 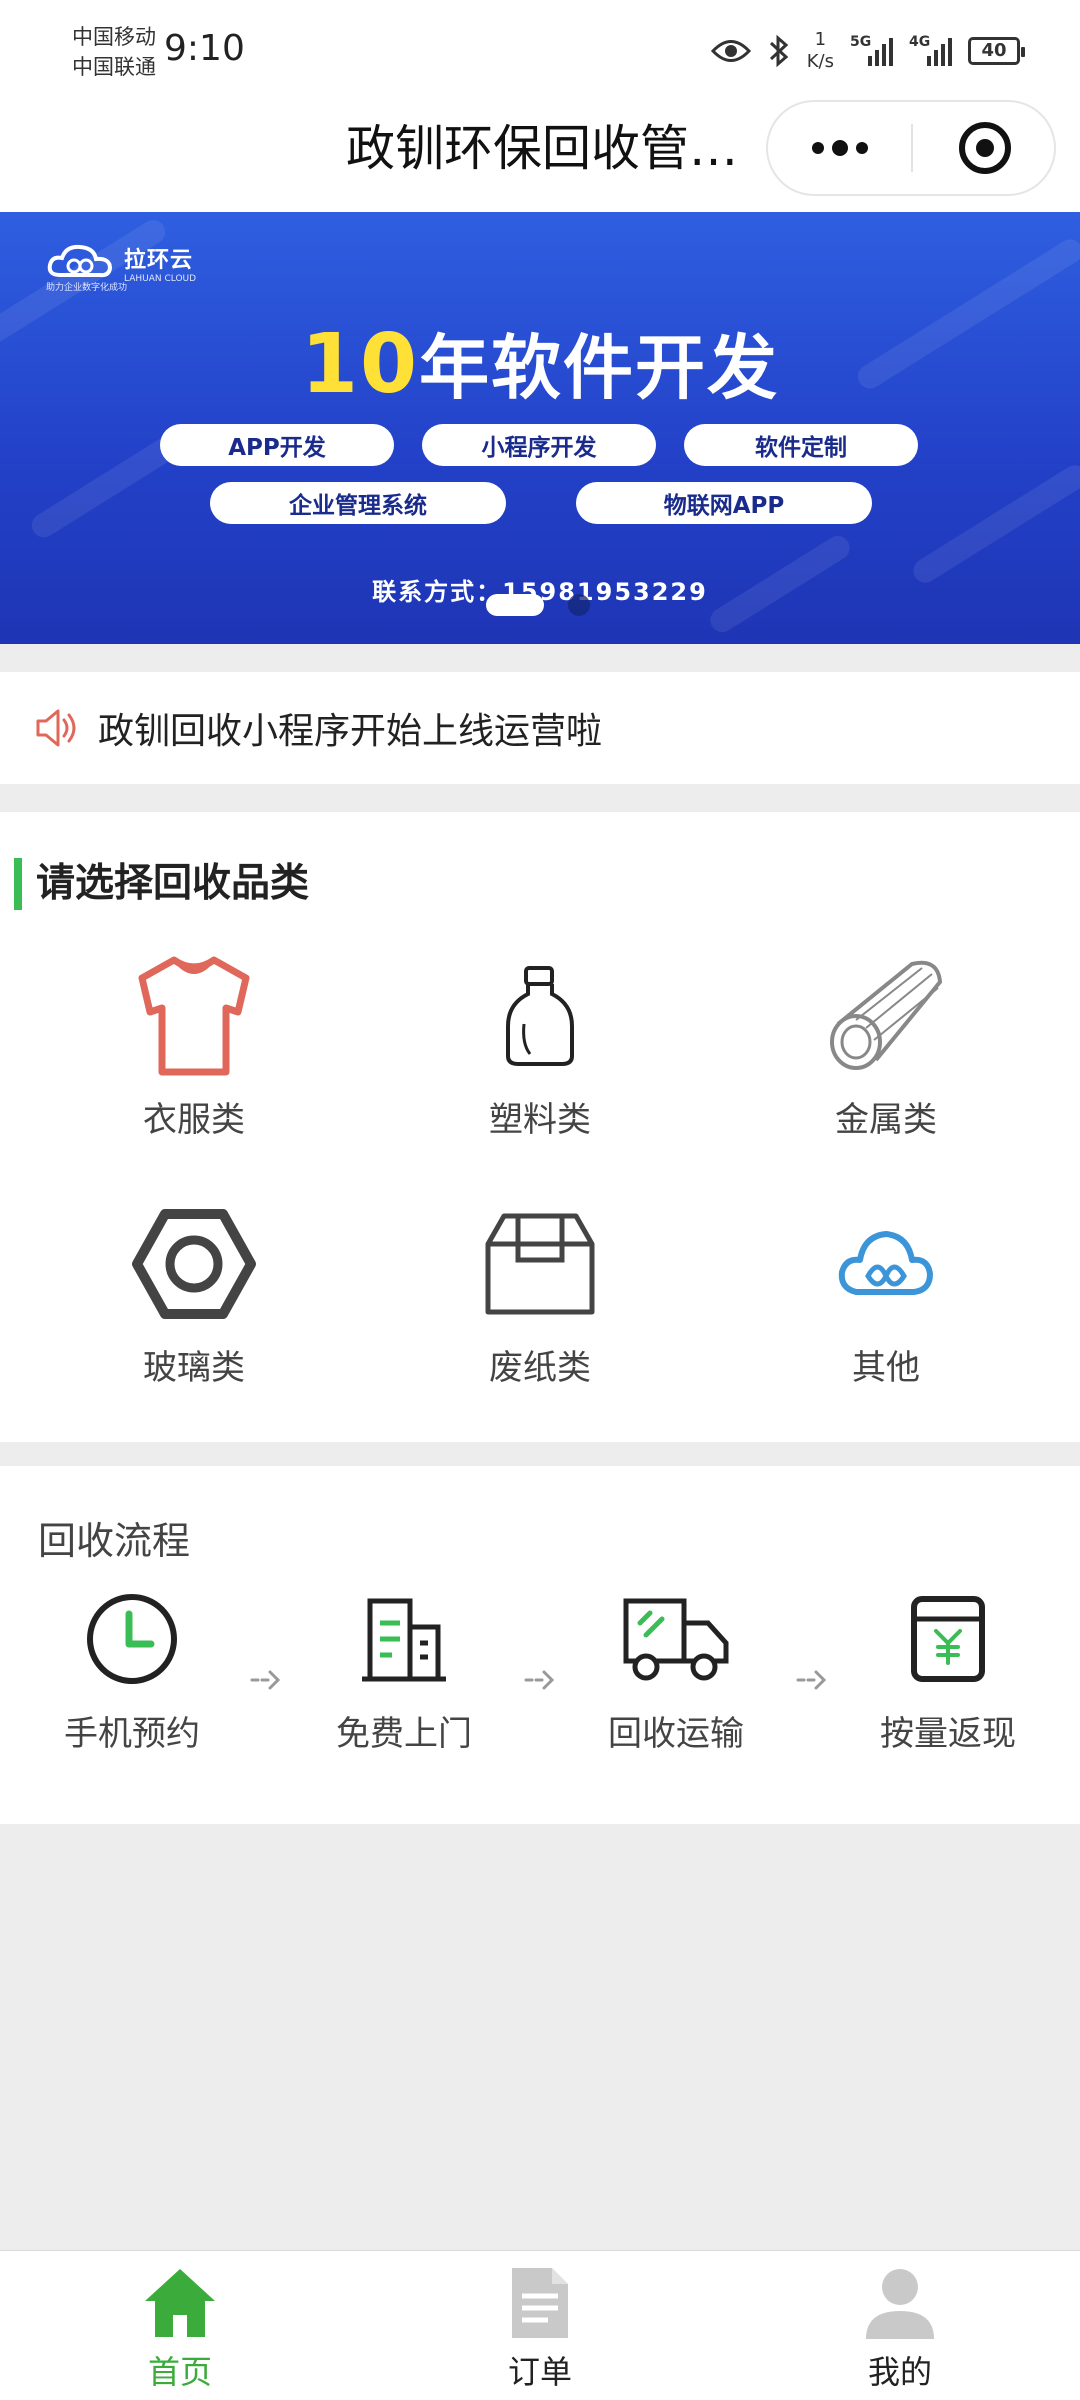 What do you see at coordinates (820, 39) in the screenshot?
I see `net-speed-value: 1` at bounding box center [820, 39].